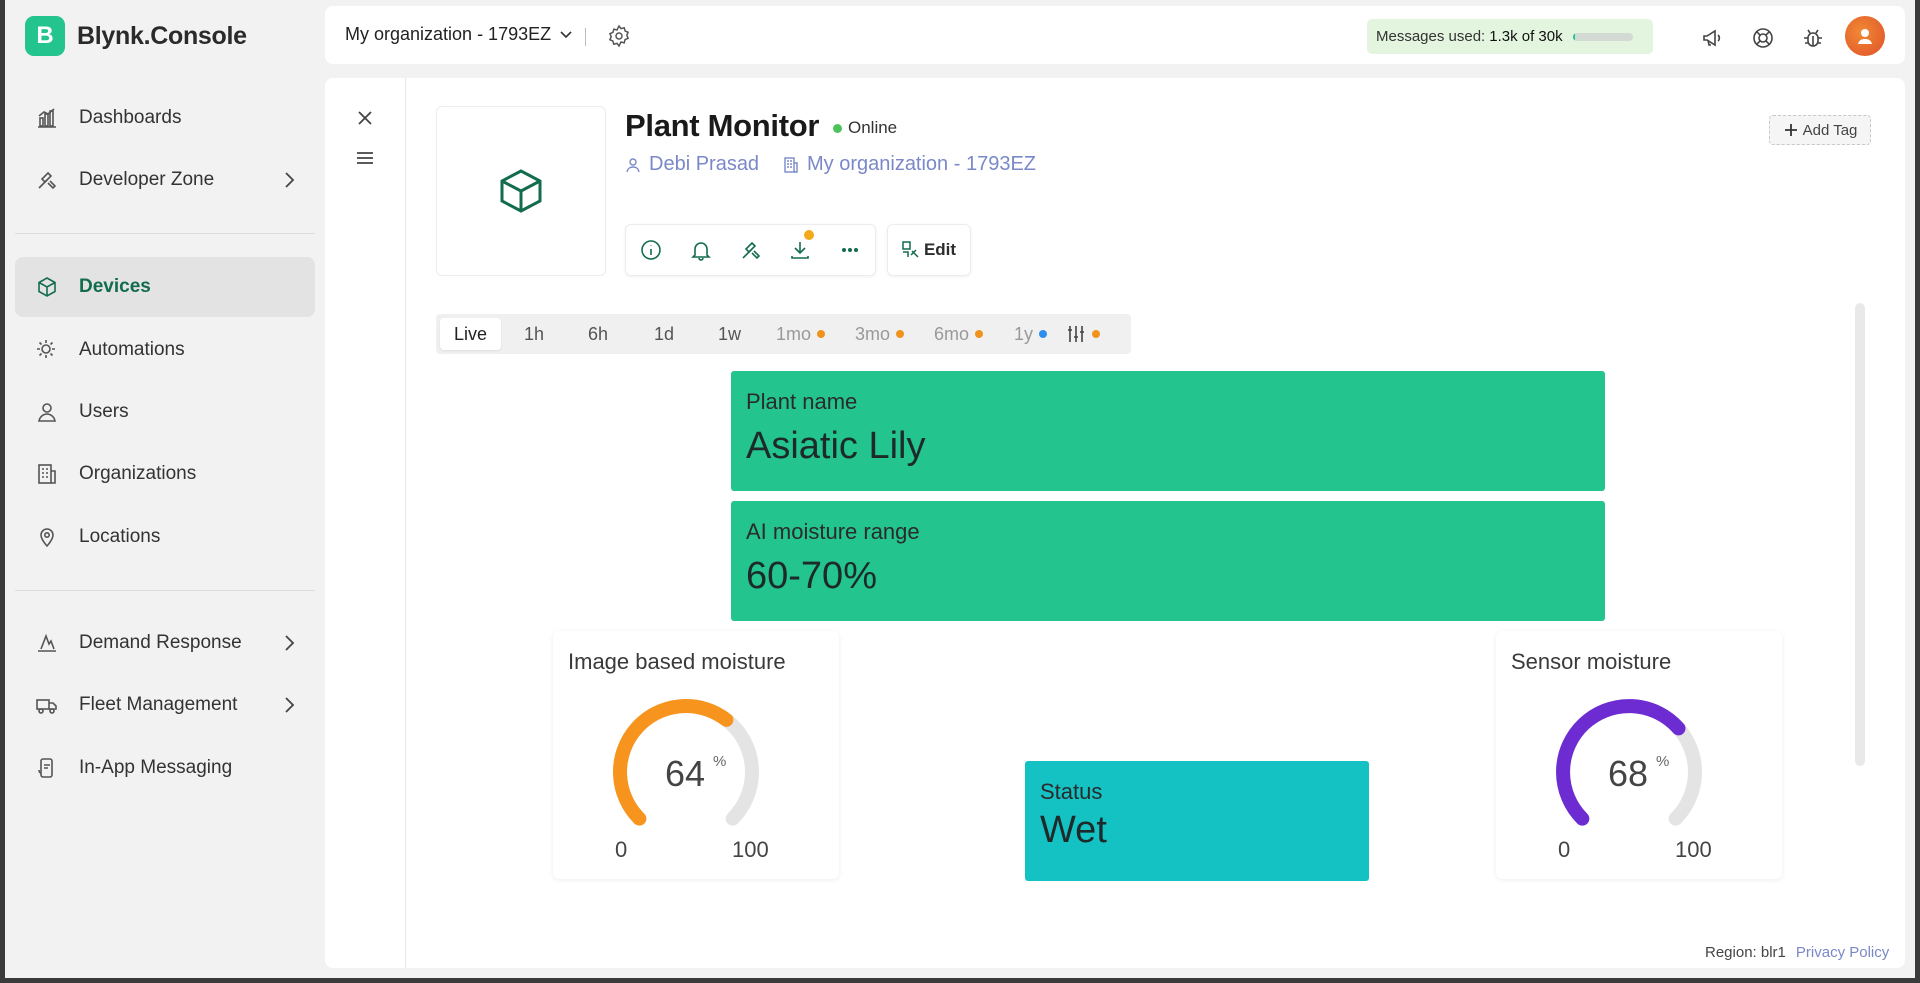  I want to click on org-selector: My organization - 1793EZ, so click(459, 34).